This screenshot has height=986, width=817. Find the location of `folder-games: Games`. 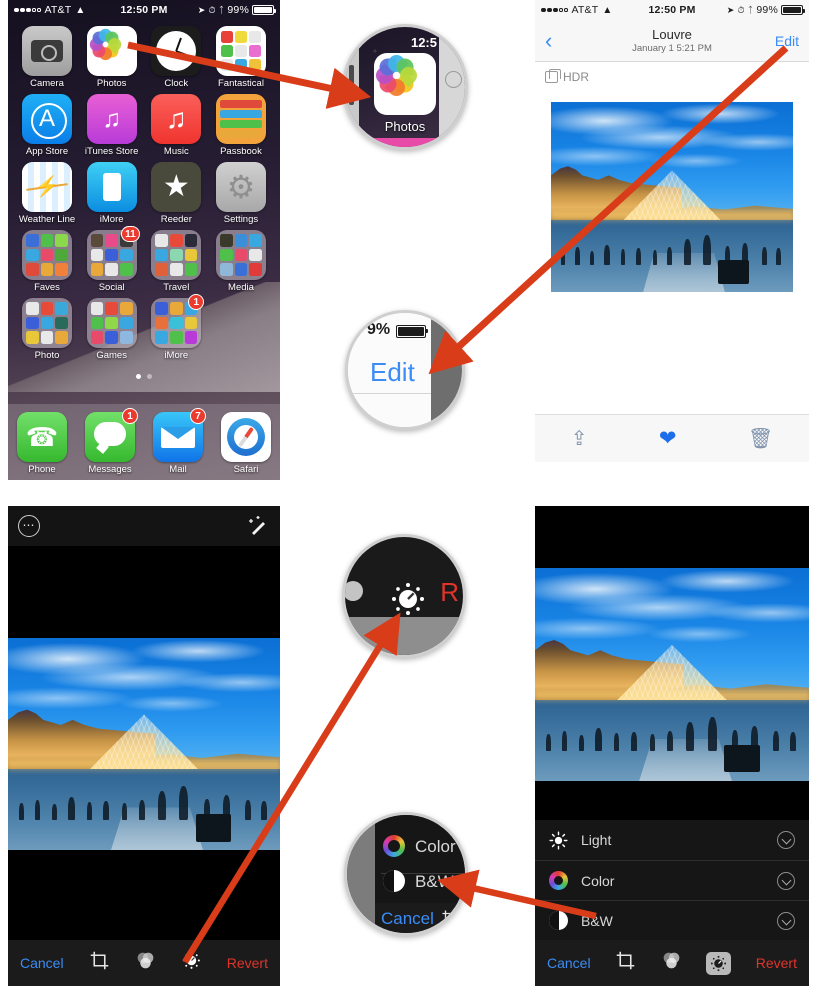

folder-games: Games is located at coordinates (112, 329).